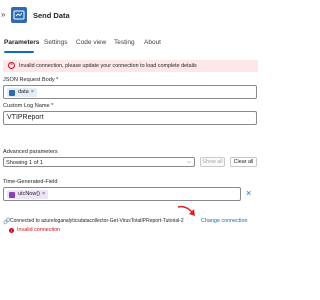 Image resolution: width=320 pixels, height=300 pixels. I want to click on remove-parameter-icon: ×, so click(248, 193).